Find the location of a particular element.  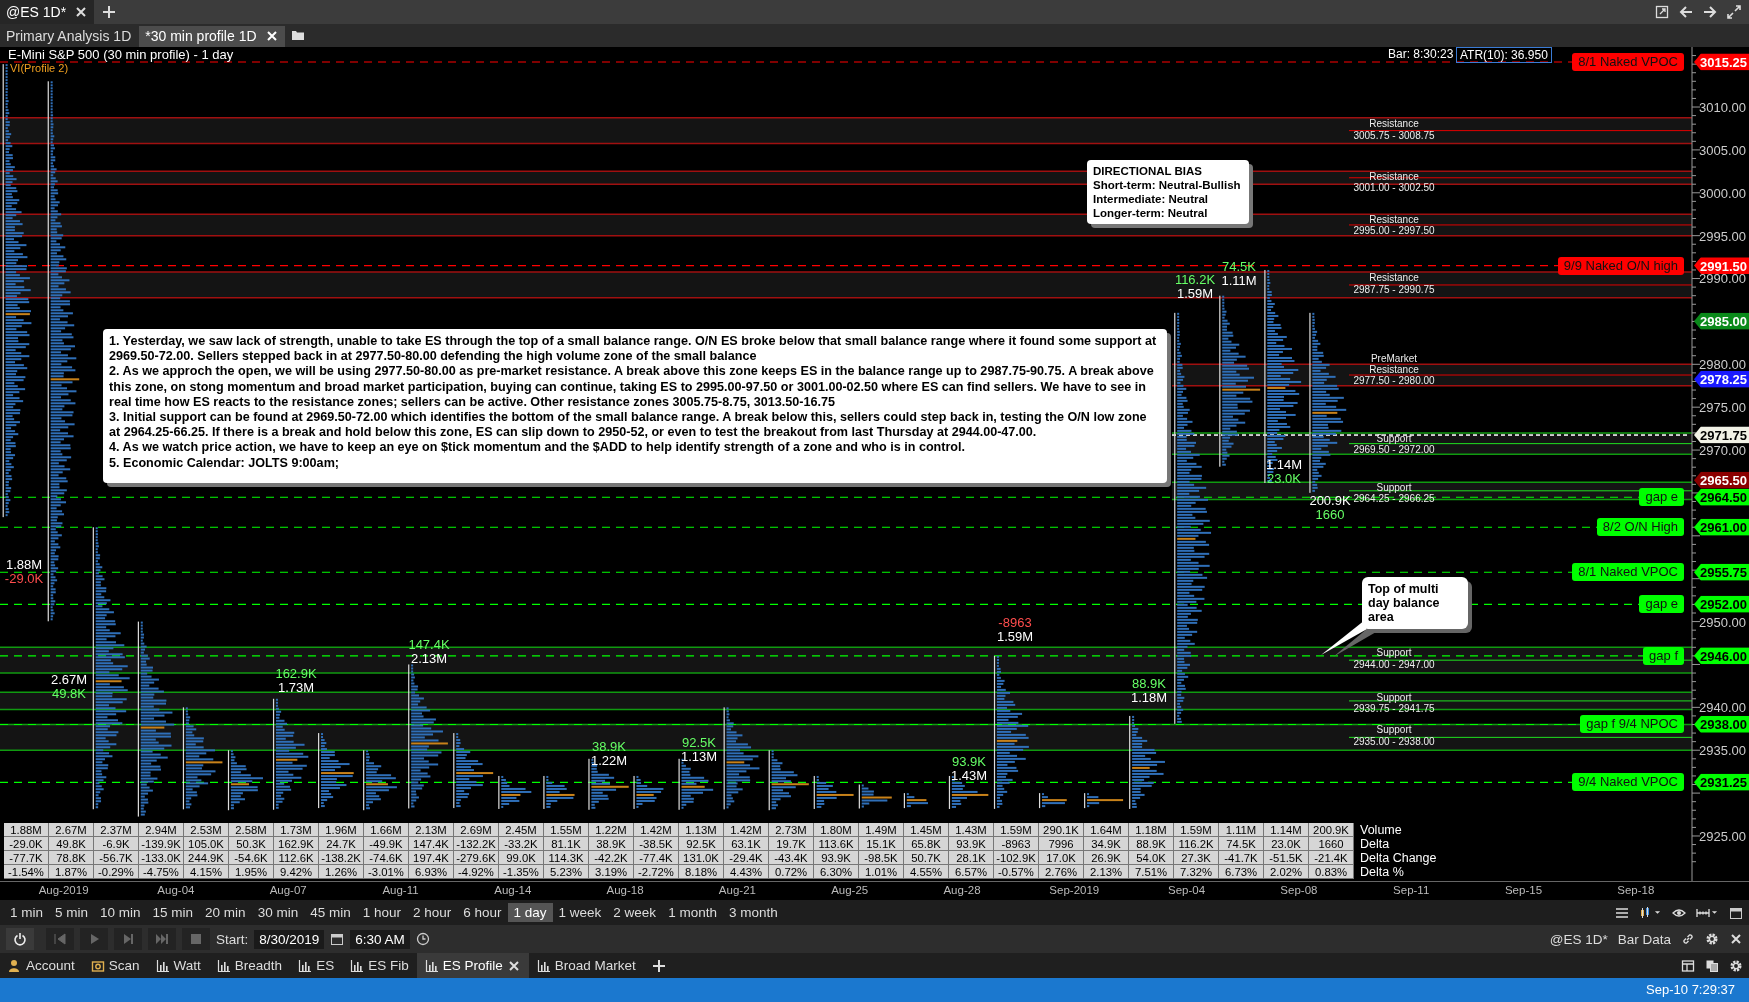

table-cell: 1.80M is located at coordinates (836, 829).